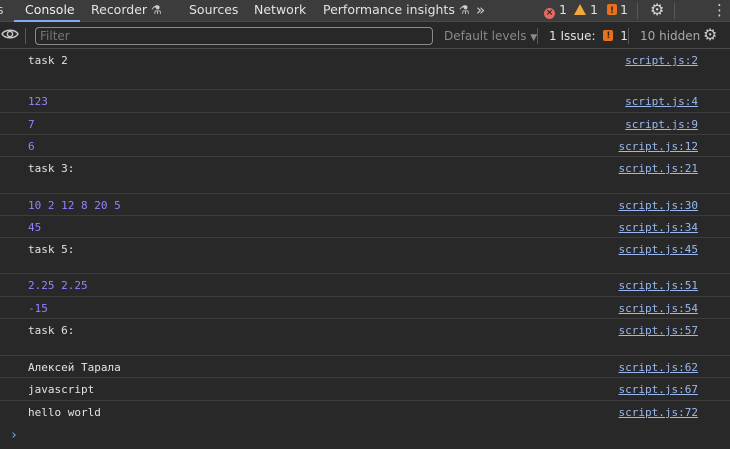  Describe the element at coordinates (74, 205) in the screenshot. I see `message-text: 10 2 12 8 20 5` at that location.